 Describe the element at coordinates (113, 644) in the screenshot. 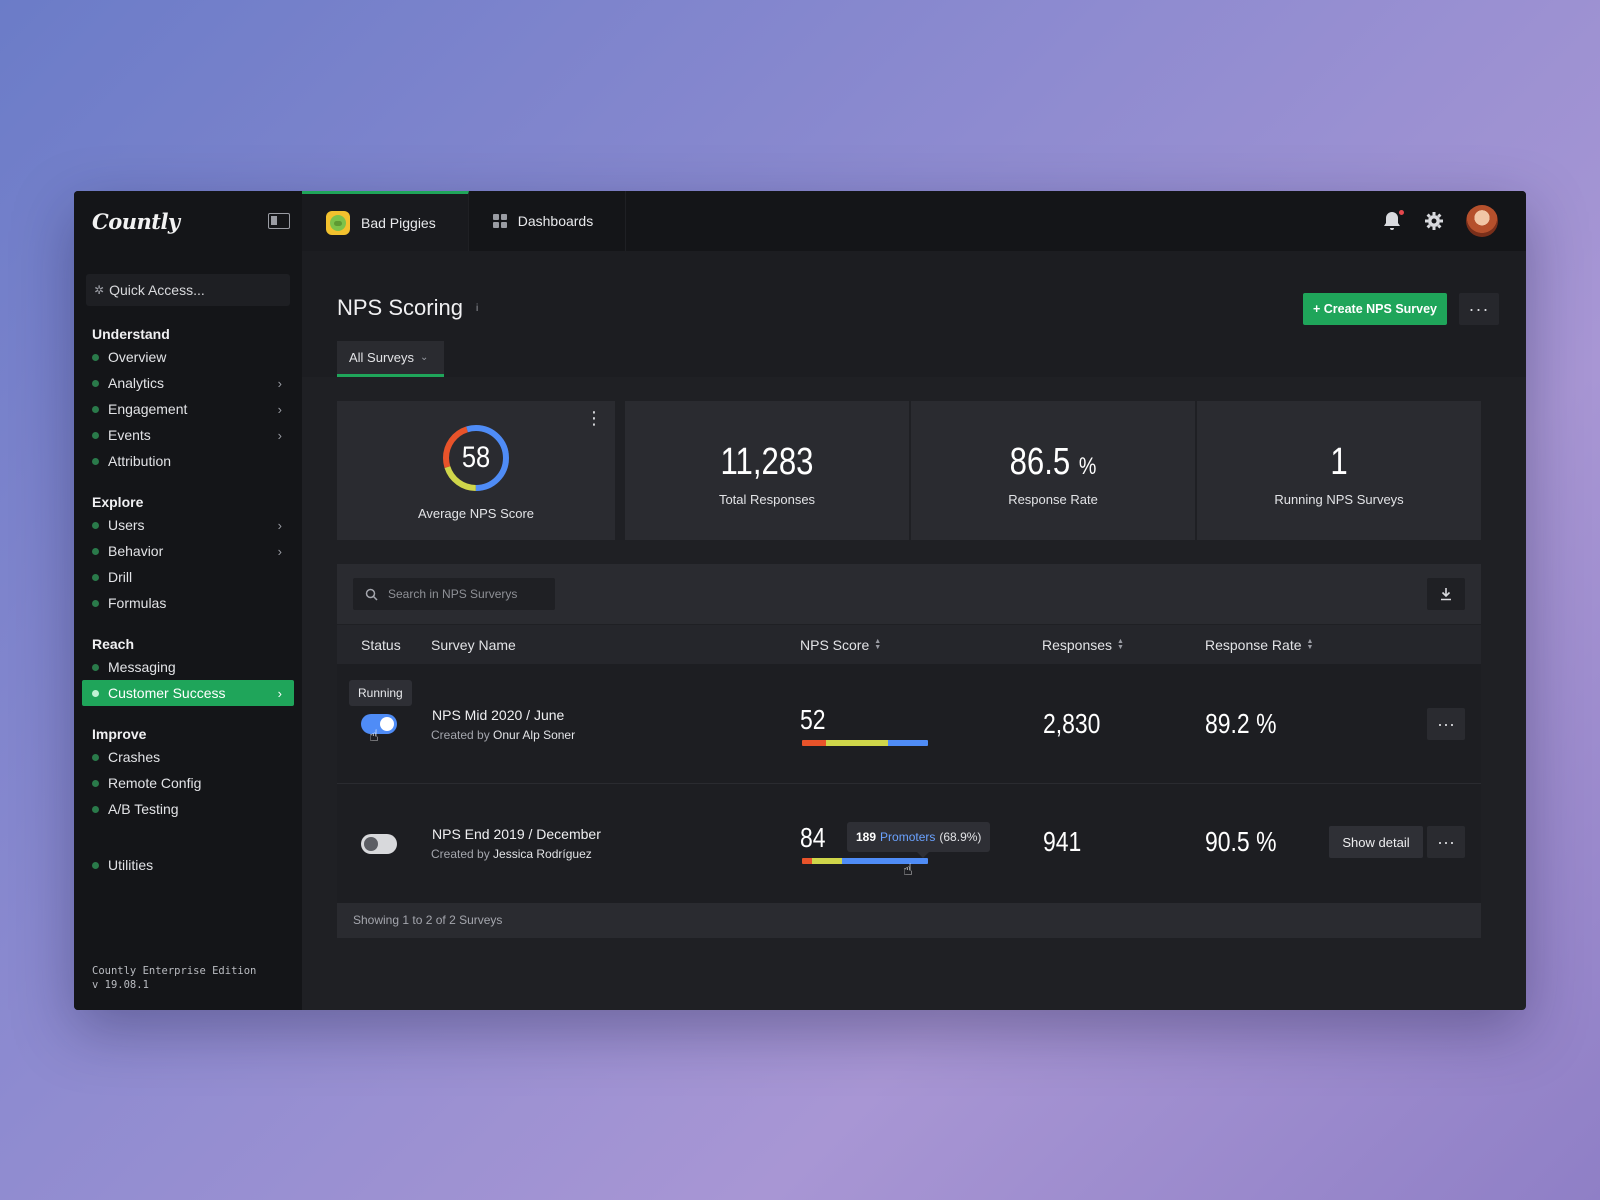

I see `nav-heading: Reach` at that location.